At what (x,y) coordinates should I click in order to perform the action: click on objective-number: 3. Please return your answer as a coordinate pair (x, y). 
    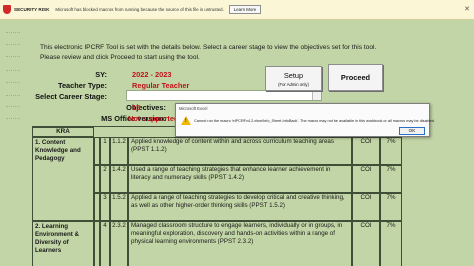
    Looking at the image, I should click on (105, 207).